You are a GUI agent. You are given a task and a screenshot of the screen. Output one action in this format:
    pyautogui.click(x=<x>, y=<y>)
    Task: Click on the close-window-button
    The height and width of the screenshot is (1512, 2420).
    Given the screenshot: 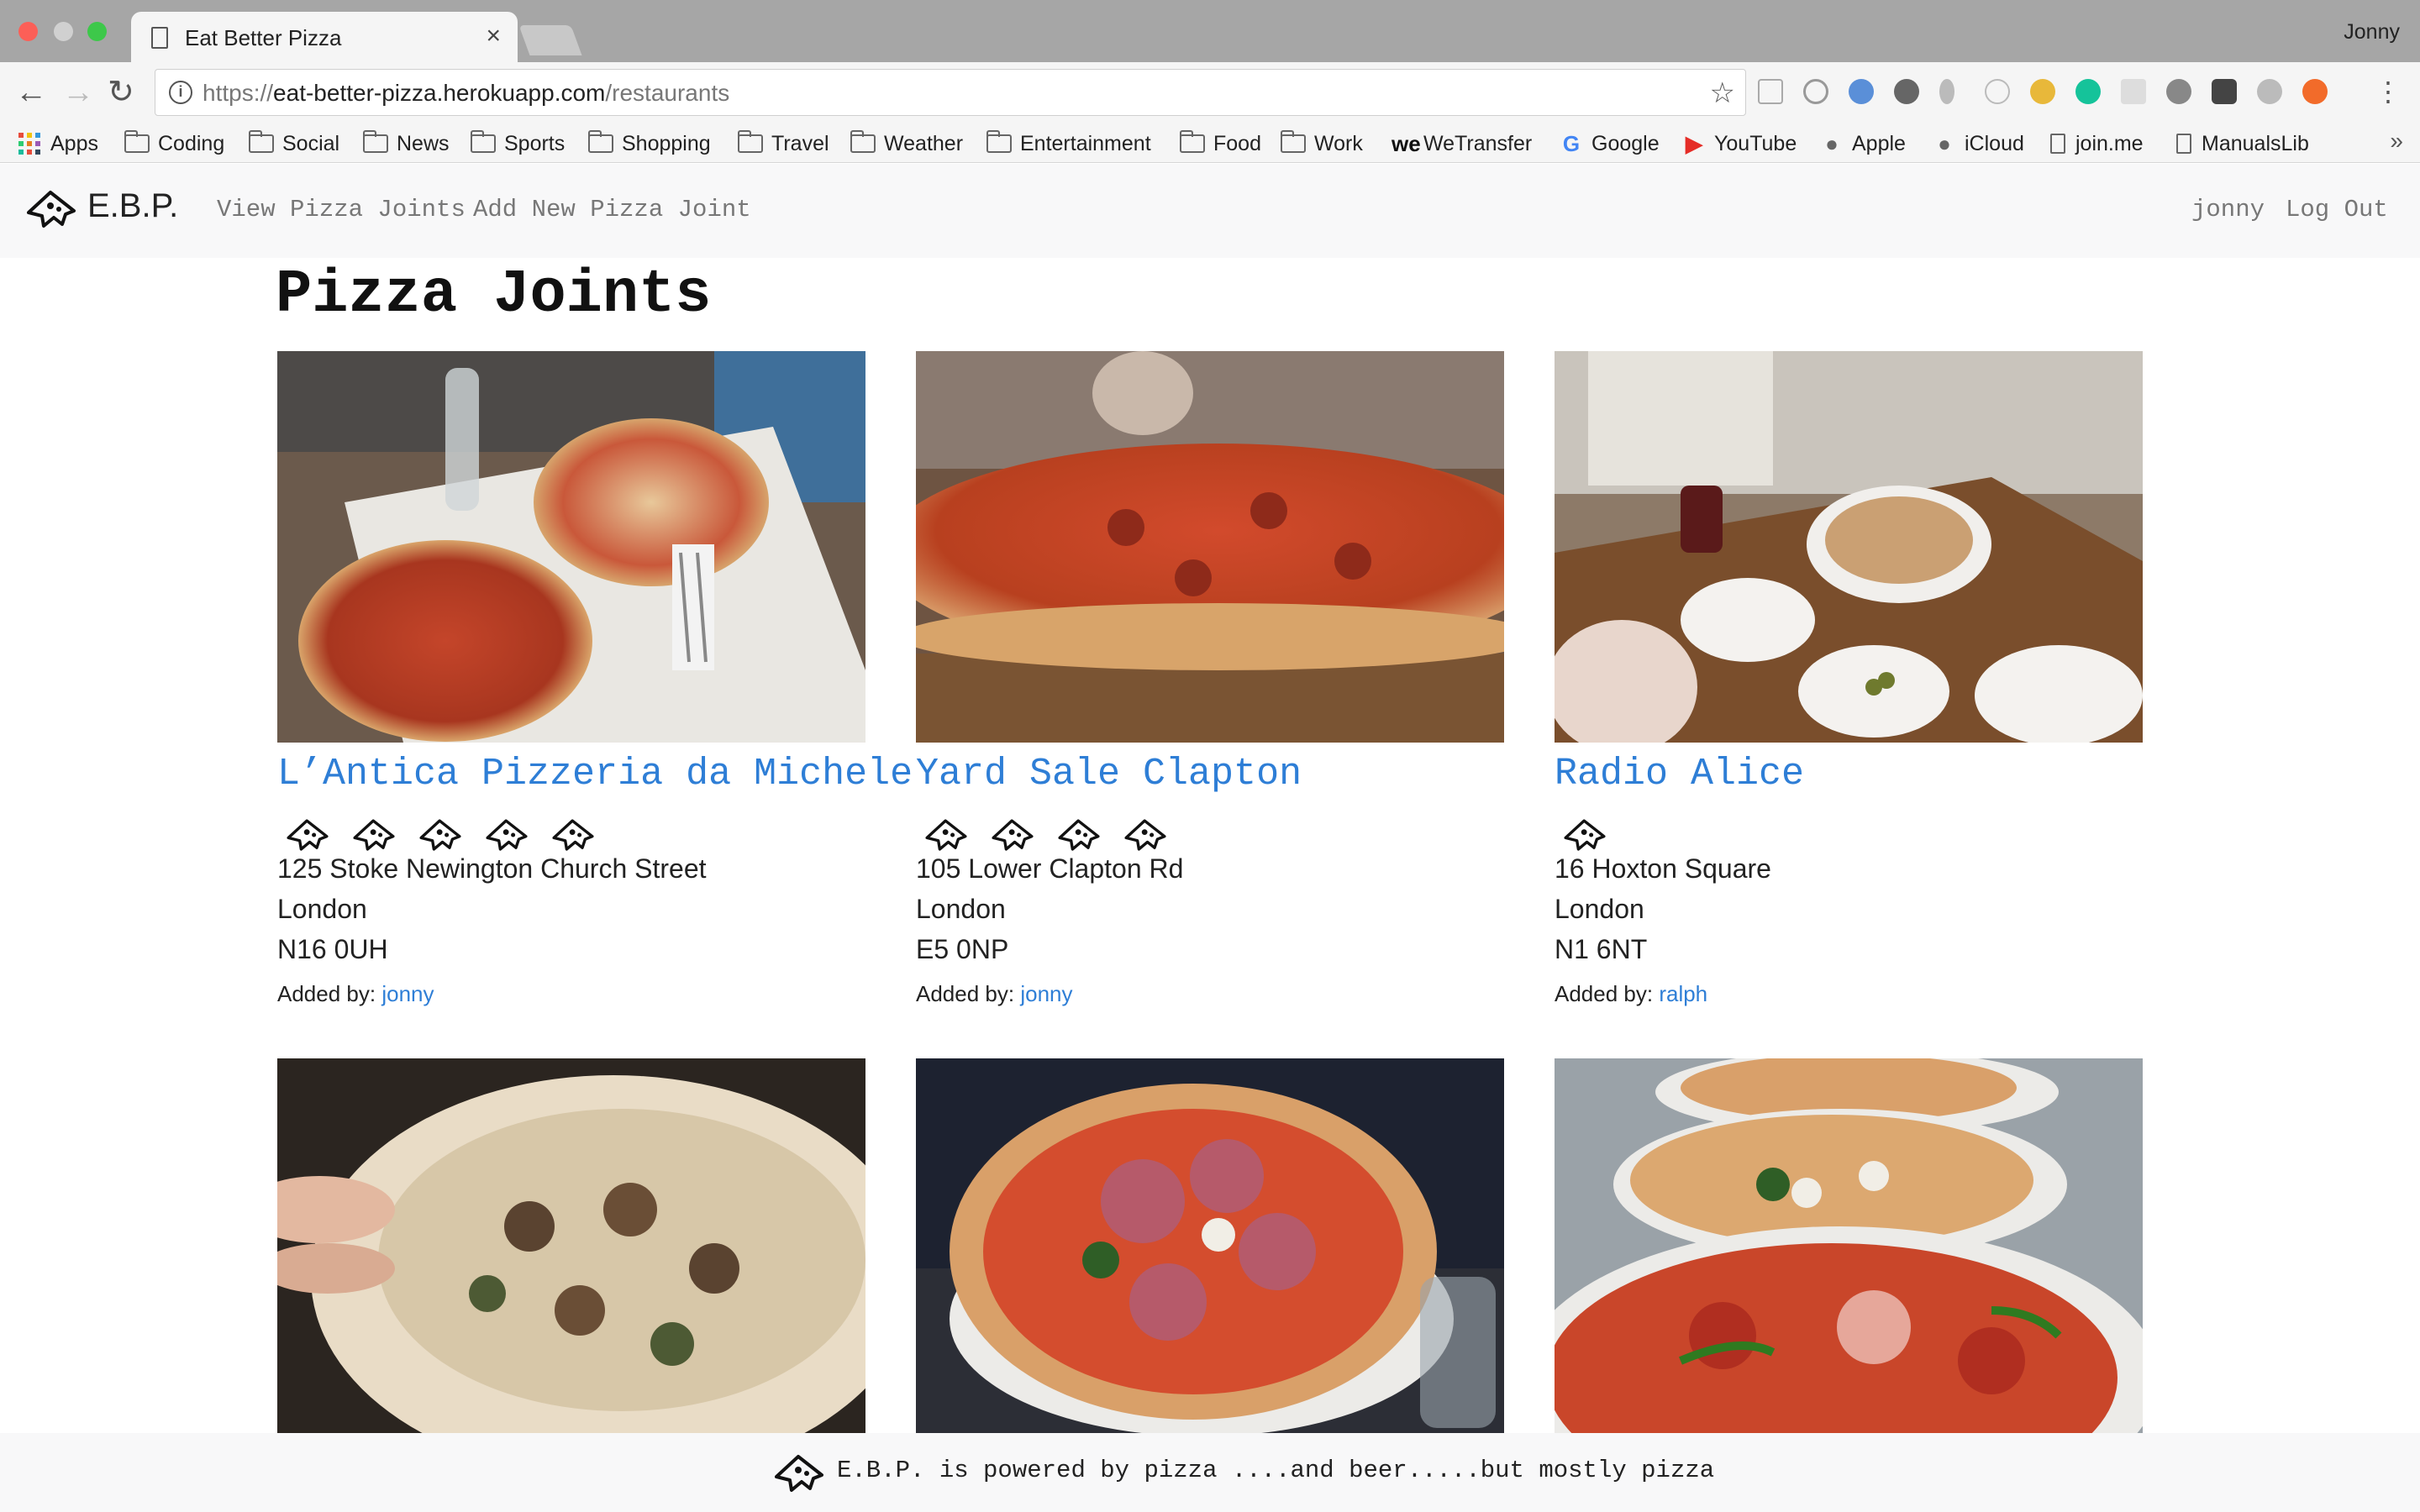 What is the action you would take?
    pyautogui.click(x=28, y=31)
    